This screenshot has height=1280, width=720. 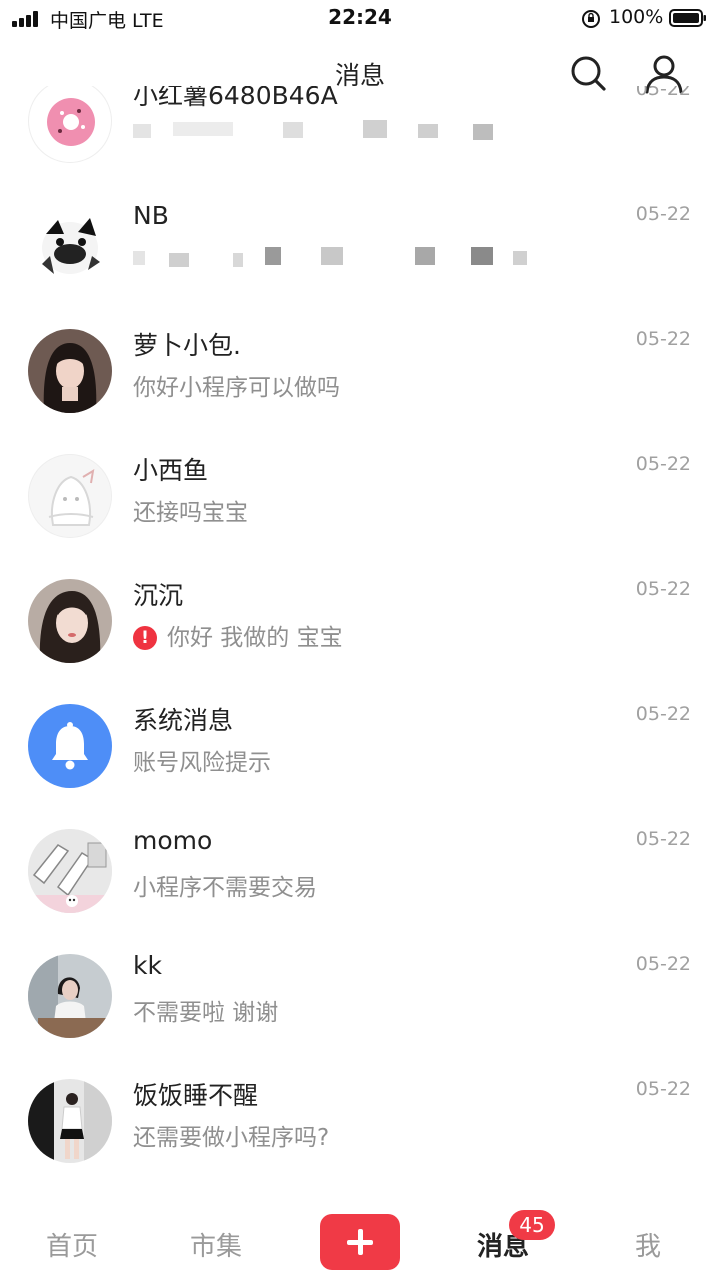 What do you see at coordinates (360, 868) in the screenshot?
I see `conversation-item: momo 小程序不需要交易 05-22` at bounding box center [360, 868].